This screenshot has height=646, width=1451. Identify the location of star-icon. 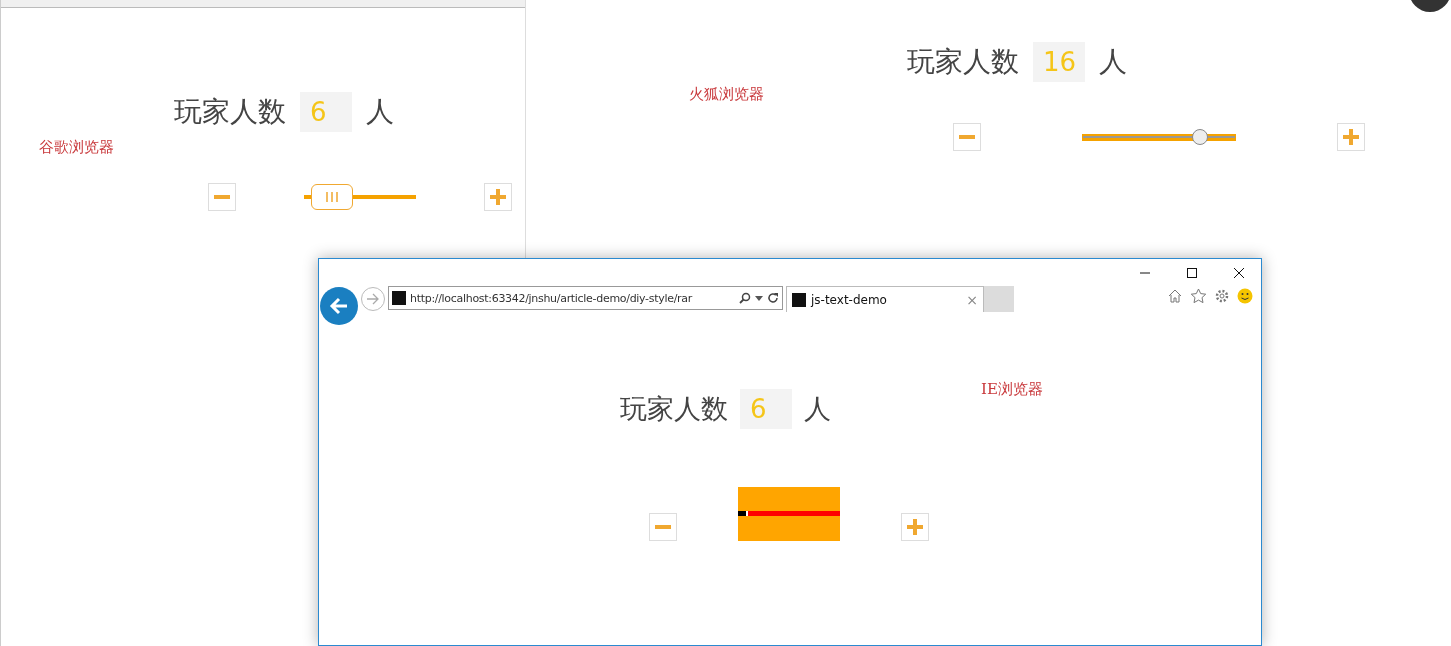
(1198, 296).